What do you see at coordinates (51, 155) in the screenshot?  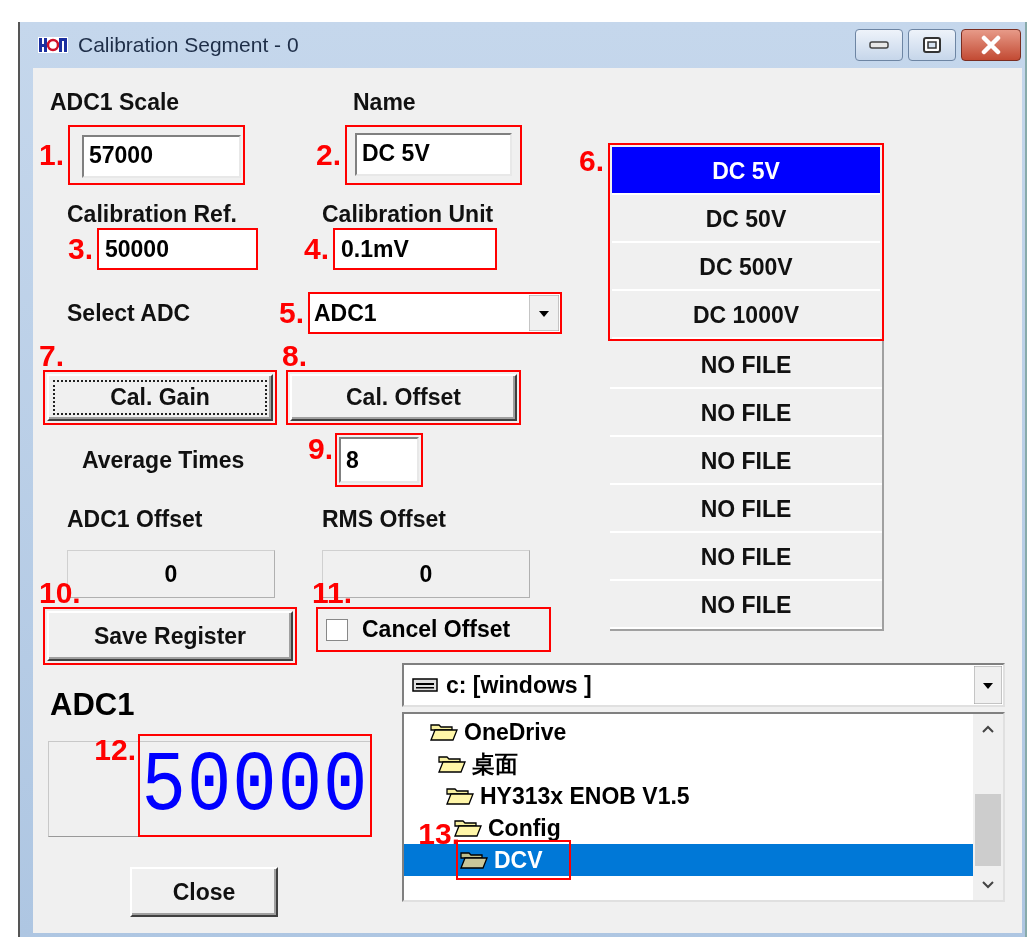 I see `callout-number: 1.` at bounding box center [51, 155].